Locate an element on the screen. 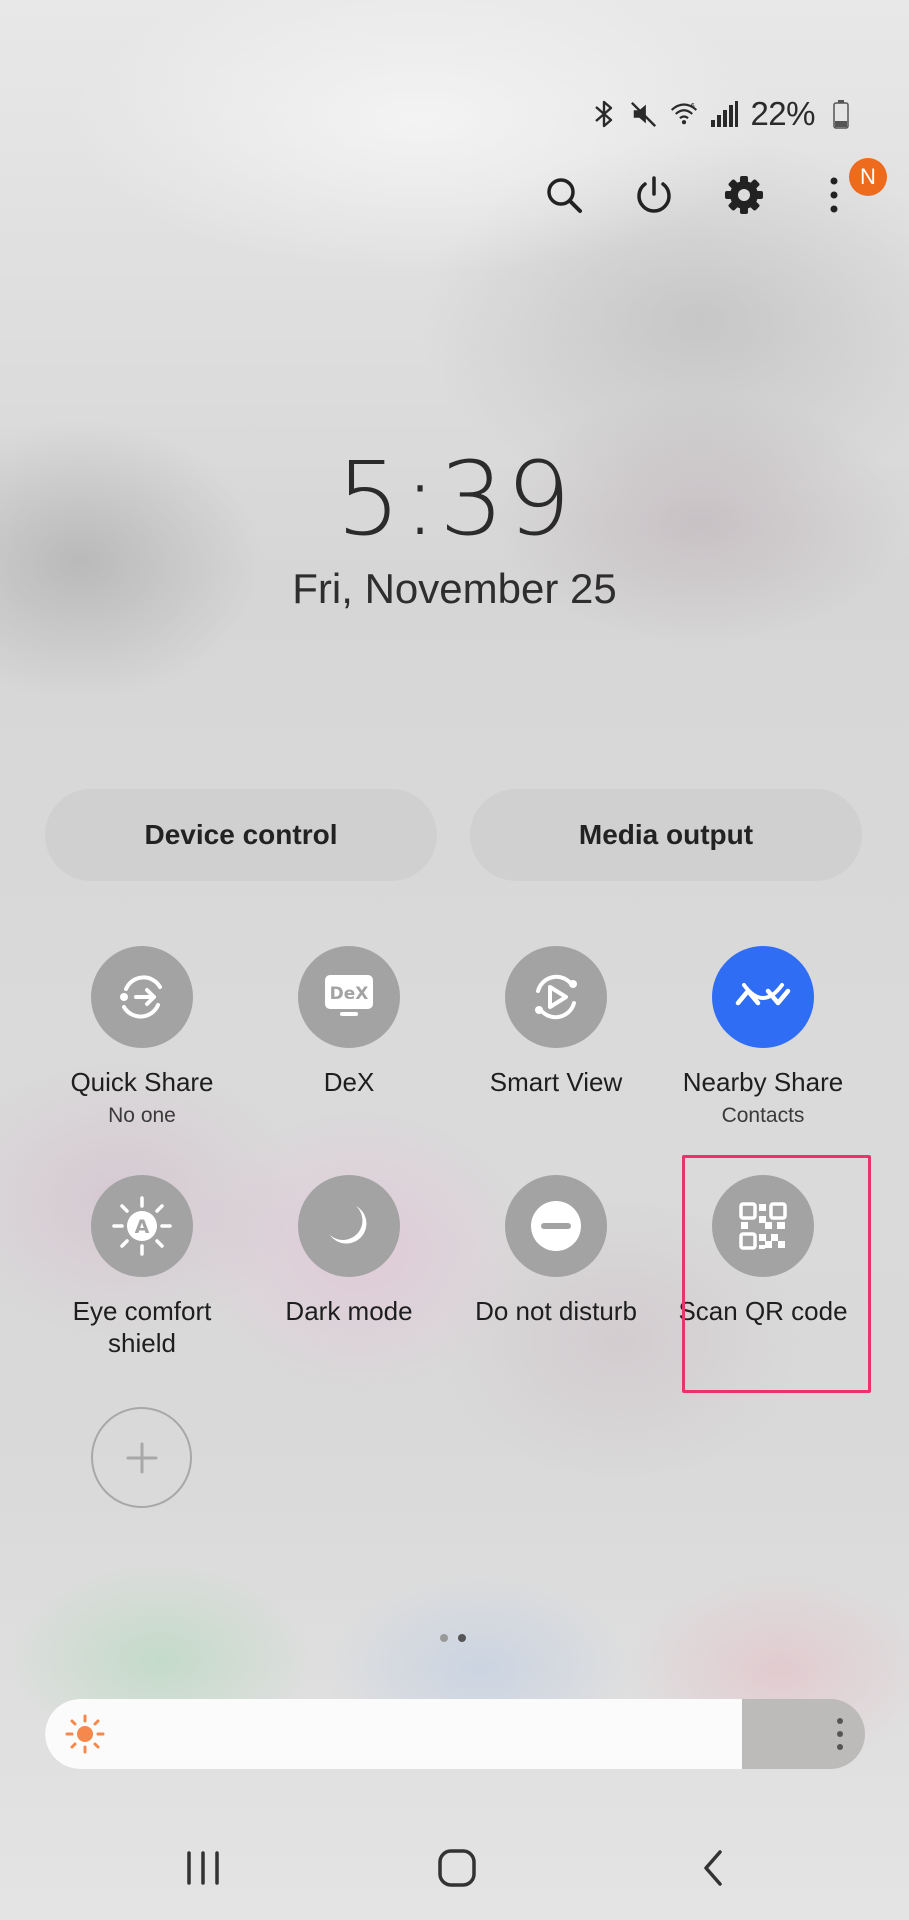 Image resolution: width=909 pixels, height=1920 pixels. settings-icon is located at coordinates (744, 195).